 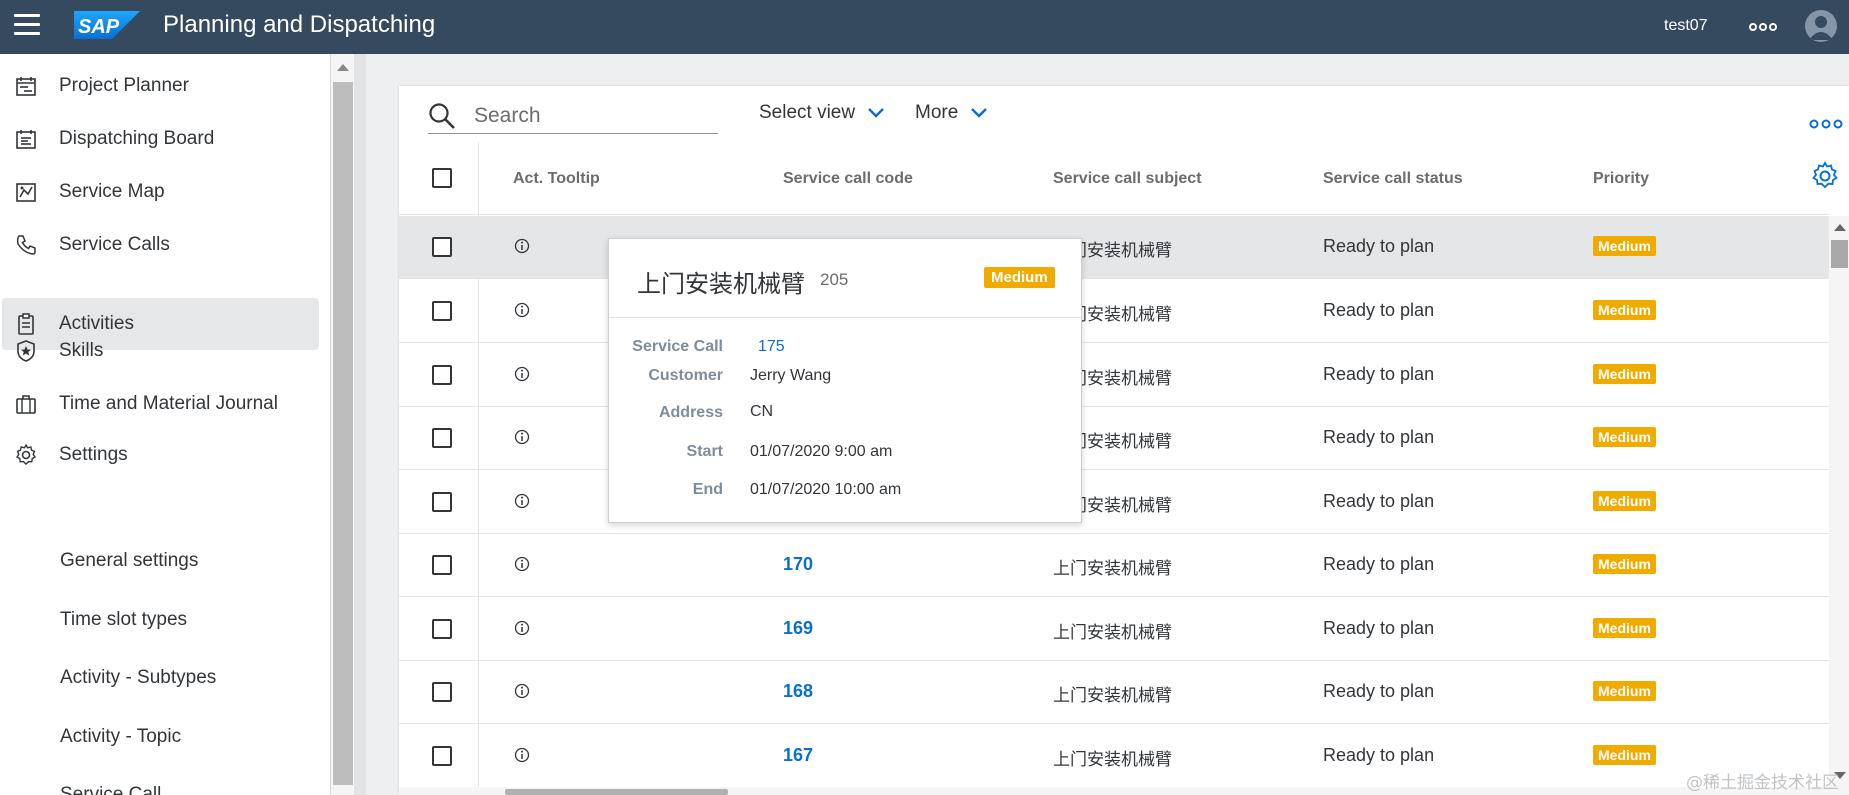 I want to click on sidebar-subitem-time-slot-types: Time slot types, so click(x=123, y=620).